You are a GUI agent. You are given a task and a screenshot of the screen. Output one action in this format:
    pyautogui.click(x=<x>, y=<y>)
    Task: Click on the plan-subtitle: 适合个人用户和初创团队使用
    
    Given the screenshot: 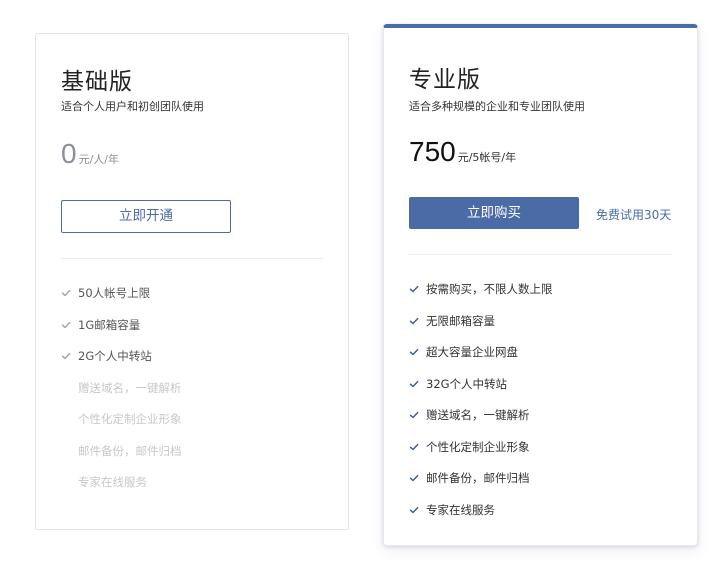 What is the action you would take?
    pyautogui.click(x=132, y=106)
    